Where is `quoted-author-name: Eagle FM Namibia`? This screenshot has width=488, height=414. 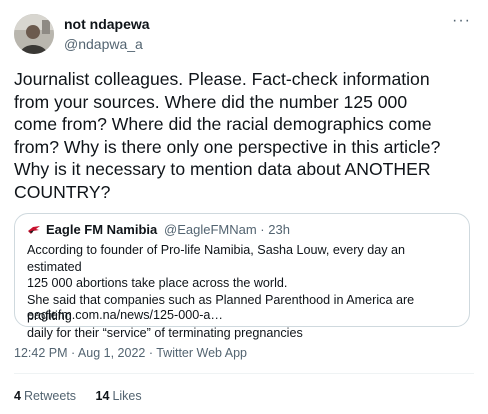
quoted-author-name: Eagle FM Namibia is located at coordinates (101, 229).